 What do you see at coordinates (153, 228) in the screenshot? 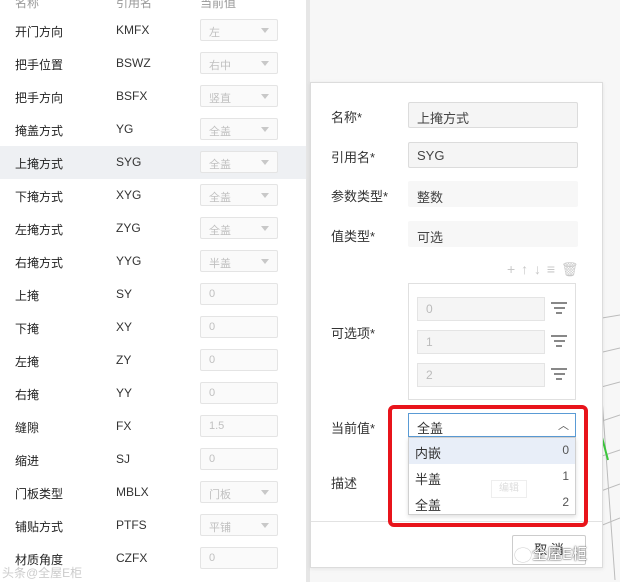
I see `table-row: 左掩方式 ZYG 全盖` at bounding box center [153, 228].